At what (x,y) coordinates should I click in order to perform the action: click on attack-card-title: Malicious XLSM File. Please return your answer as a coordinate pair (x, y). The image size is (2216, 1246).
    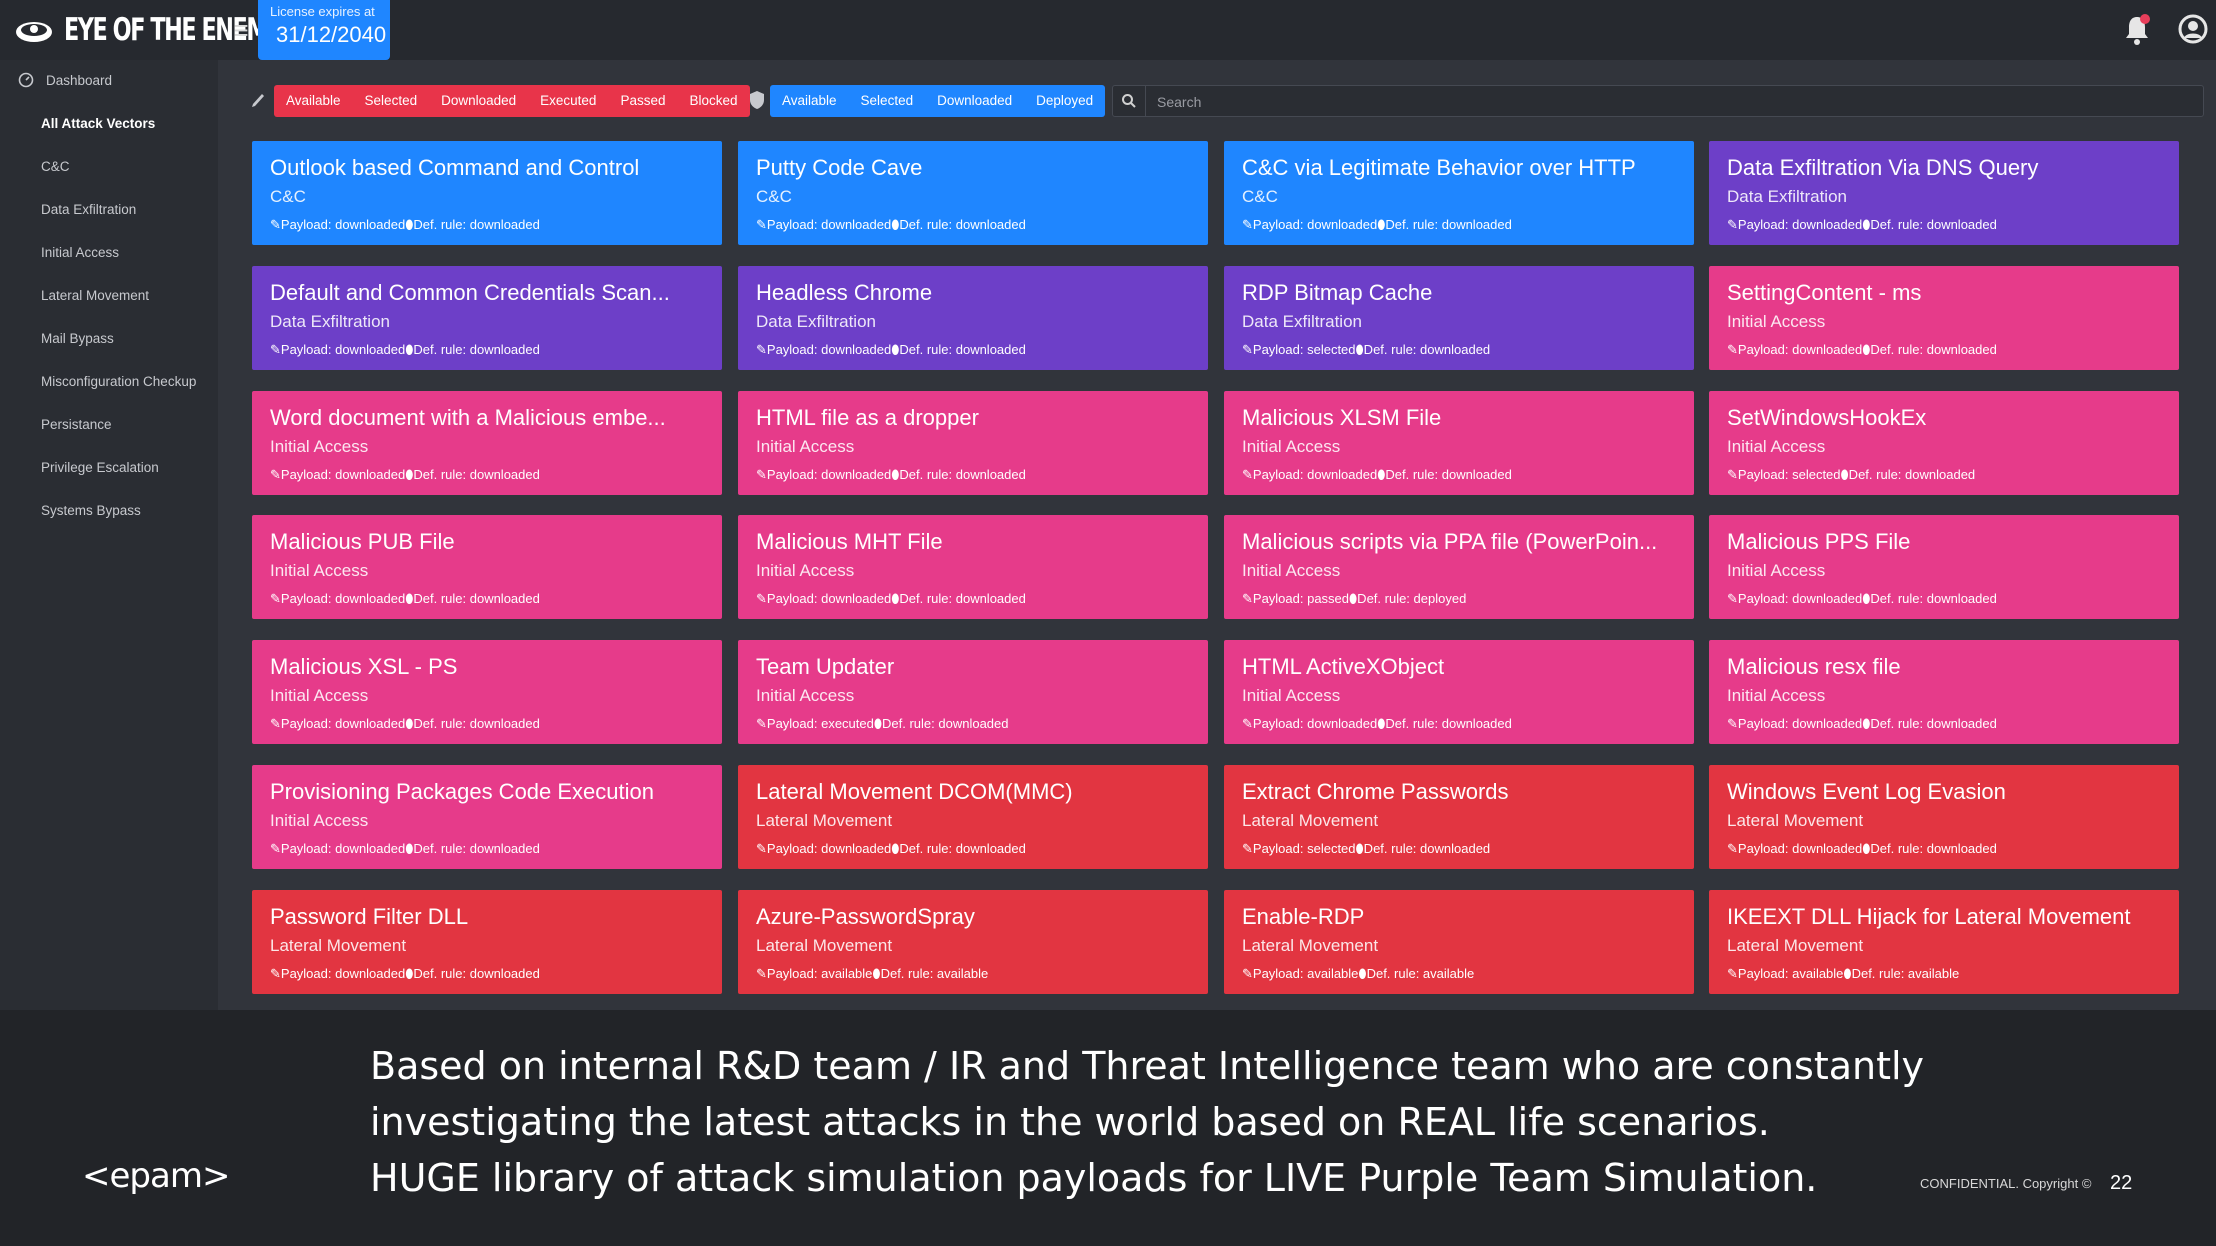
    Looking at the image, I should click on (1342, 417).